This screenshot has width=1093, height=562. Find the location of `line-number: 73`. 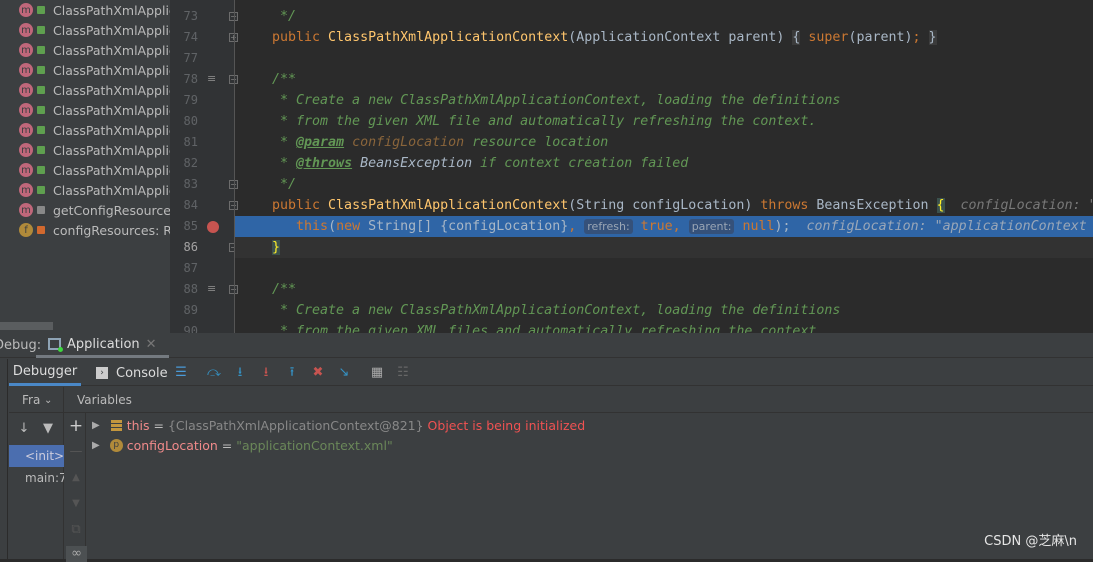

line-number: 73 is located at coordinates (190, 16).